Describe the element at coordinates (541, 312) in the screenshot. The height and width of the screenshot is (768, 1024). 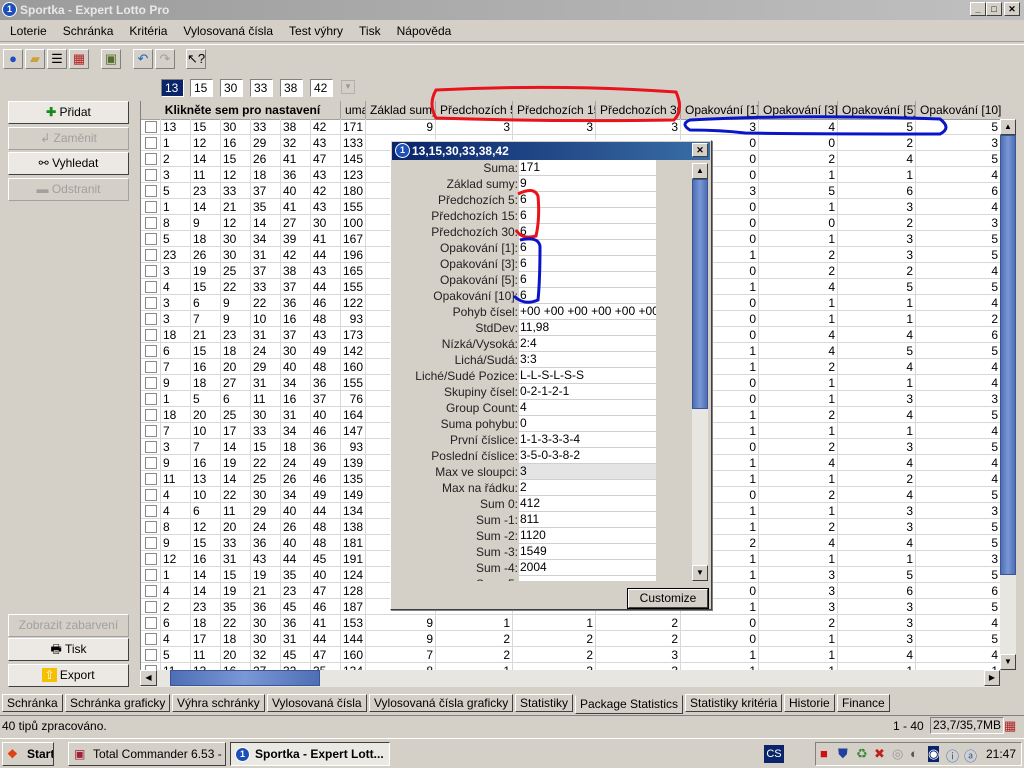
I see `stat-row: Pohyb čísel: +00 +00 +00 +00 +00 +00` at that location.